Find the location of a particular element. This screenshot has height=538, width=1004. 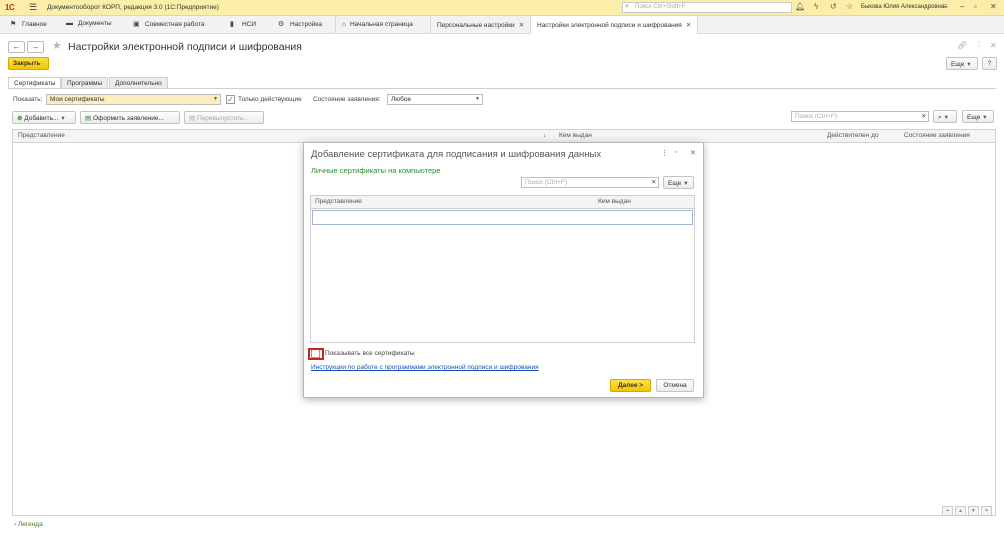

dialog-more-icon: ⋮ is located at coordinates (664, 153).